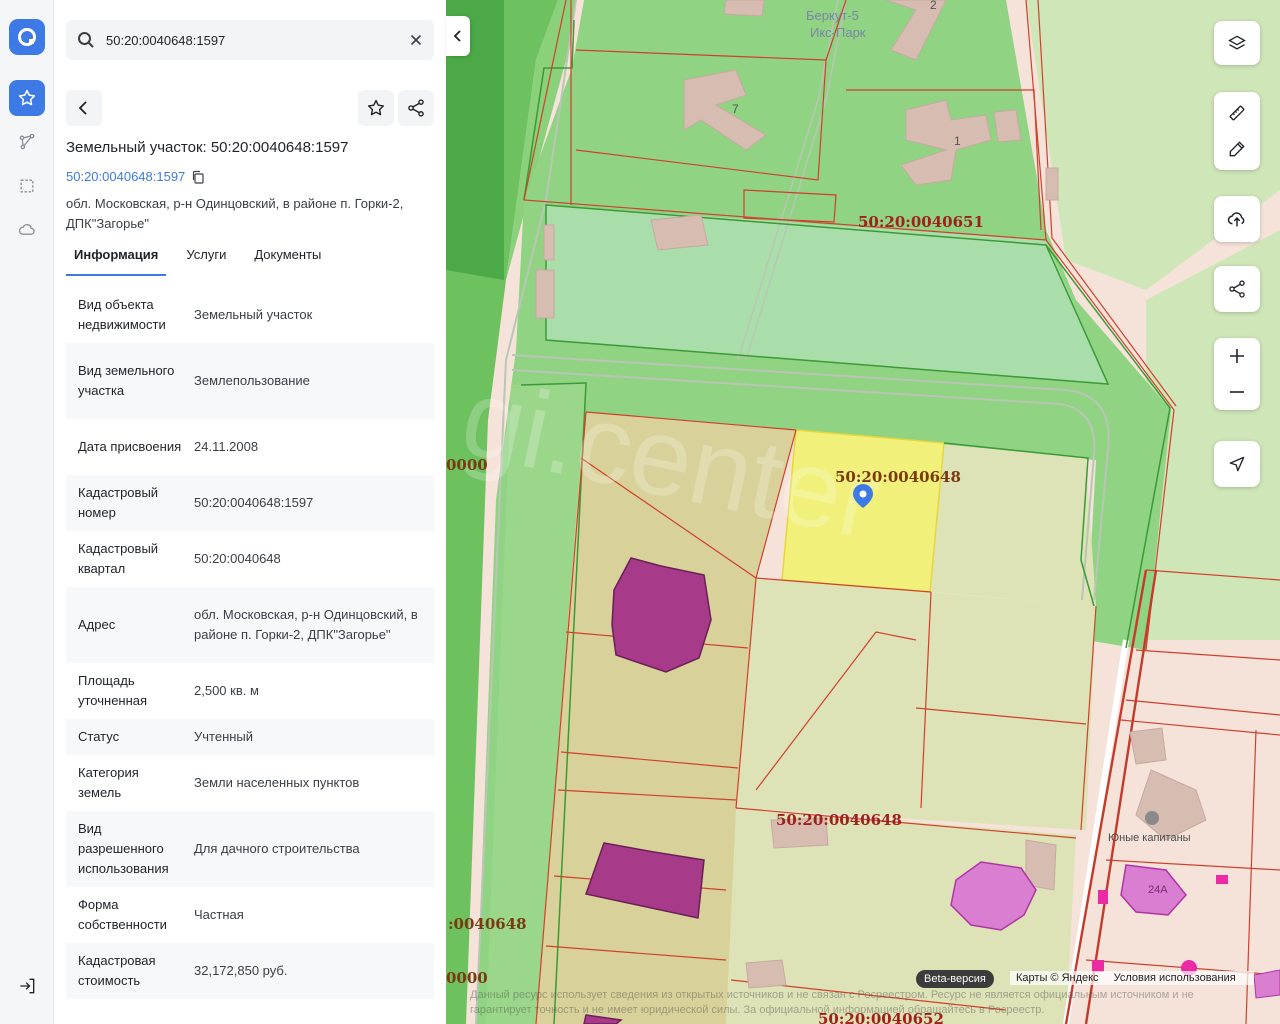 This screenshot has height=1024, width=1280. I want to click on map-label: Юные капитаны, so click(1149, 838).